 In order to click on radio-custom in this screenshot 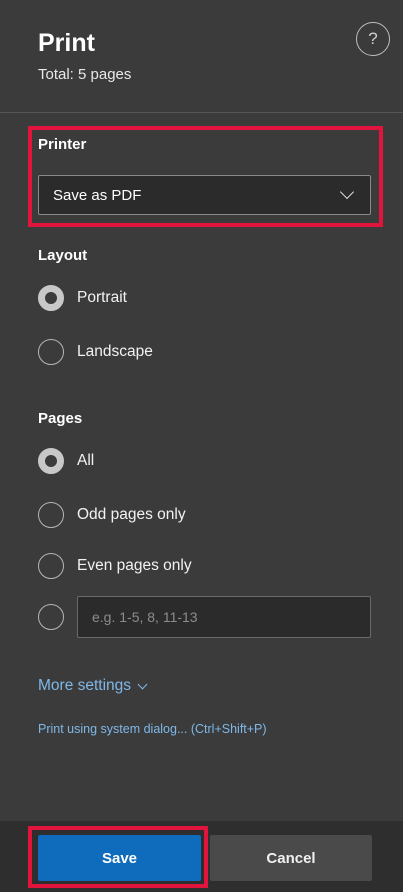, I will do `click(51, 617)`.